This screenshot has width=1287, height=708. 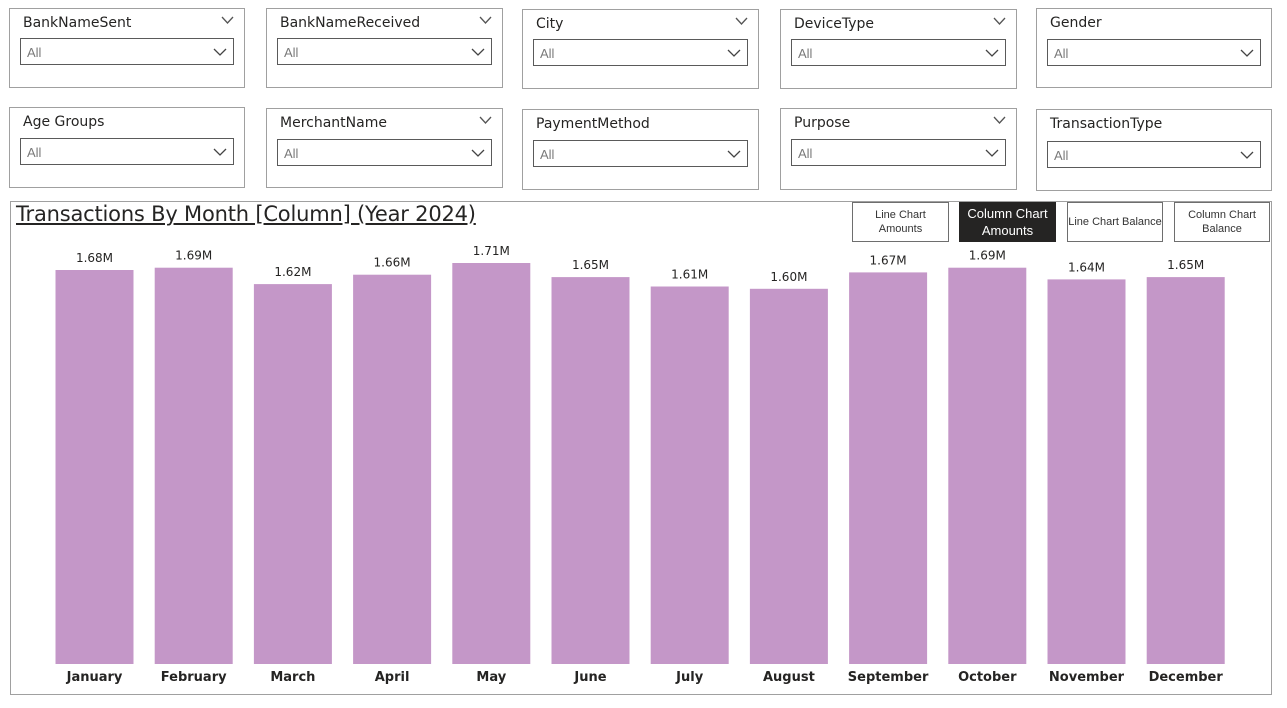 What do you see at coordinates (64, 122) in the screenshot?
I see `slicer-title: Age Groups` at bounding box center [64, 122].